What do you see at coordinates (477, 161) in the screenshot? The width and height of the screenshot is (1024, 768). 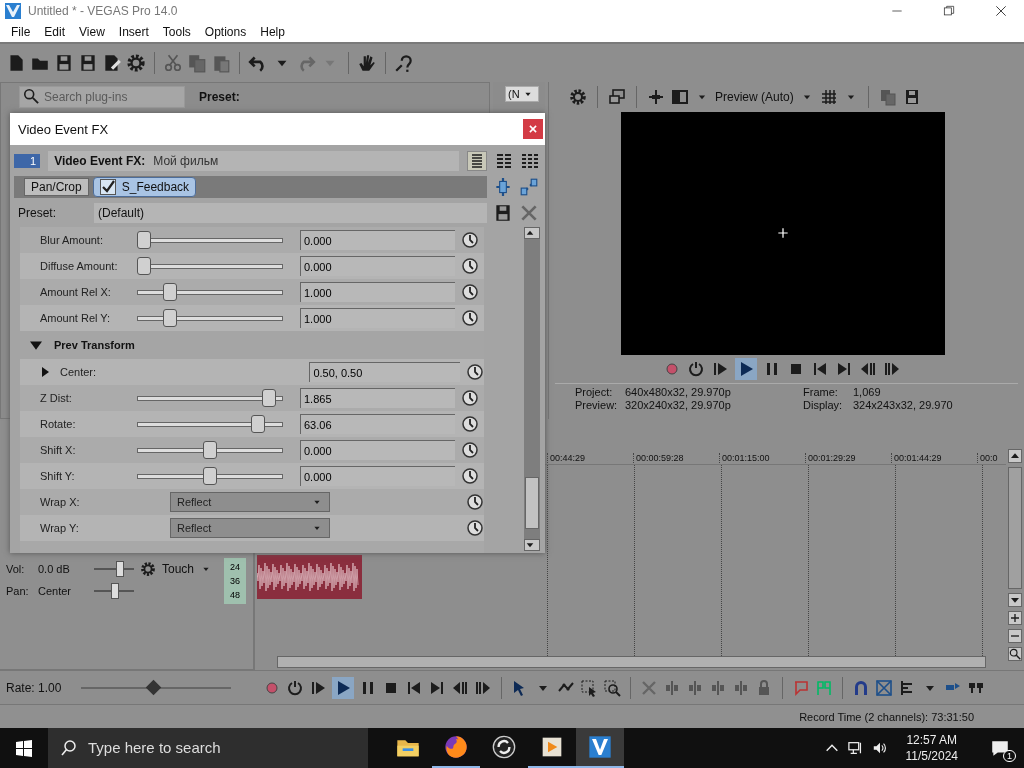 I see `list-view-button` at bounding box center [477, 161].